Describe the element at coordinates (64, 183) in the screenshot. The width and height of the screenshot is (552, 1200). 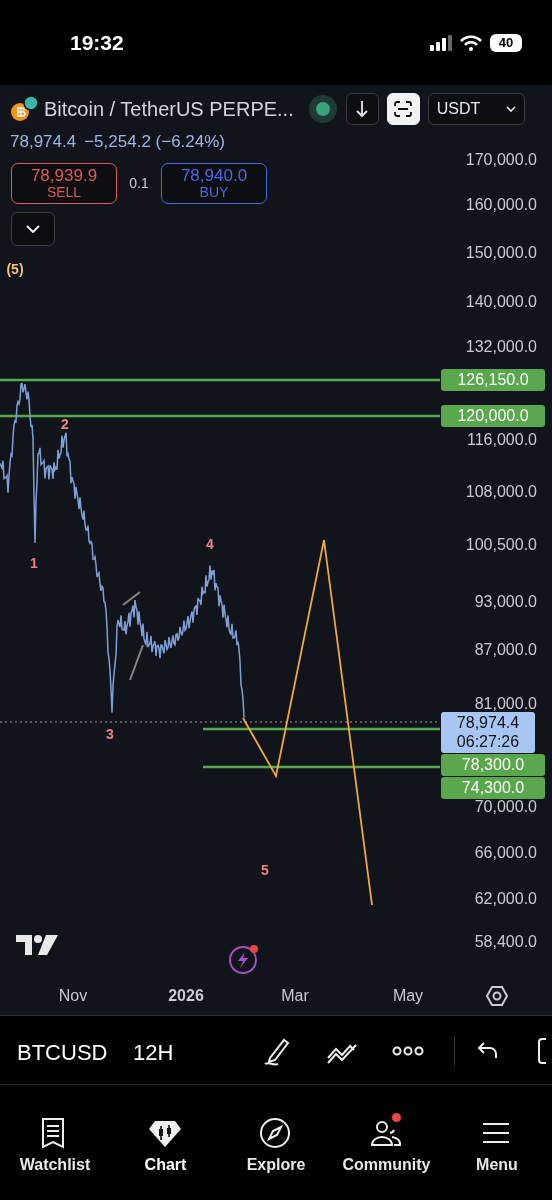
I see `sell-button: 78,939.9 SELL` at that location.